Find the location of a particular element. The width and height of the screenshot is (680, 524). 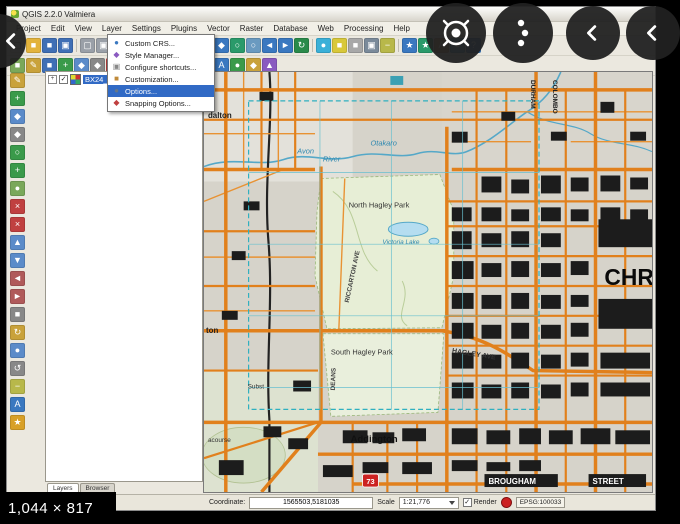

zoom-to-layer-icon: ○ is located at coordinates (253, 45).